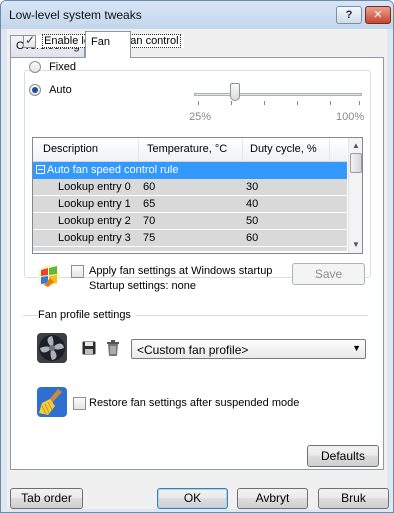 Image resolution: width=394 pixels, height=513 pixels. Describe the element at coordinates (190, 170) in the screenshot. I see `table-group-row: Auto fan speed control rule` at that location.